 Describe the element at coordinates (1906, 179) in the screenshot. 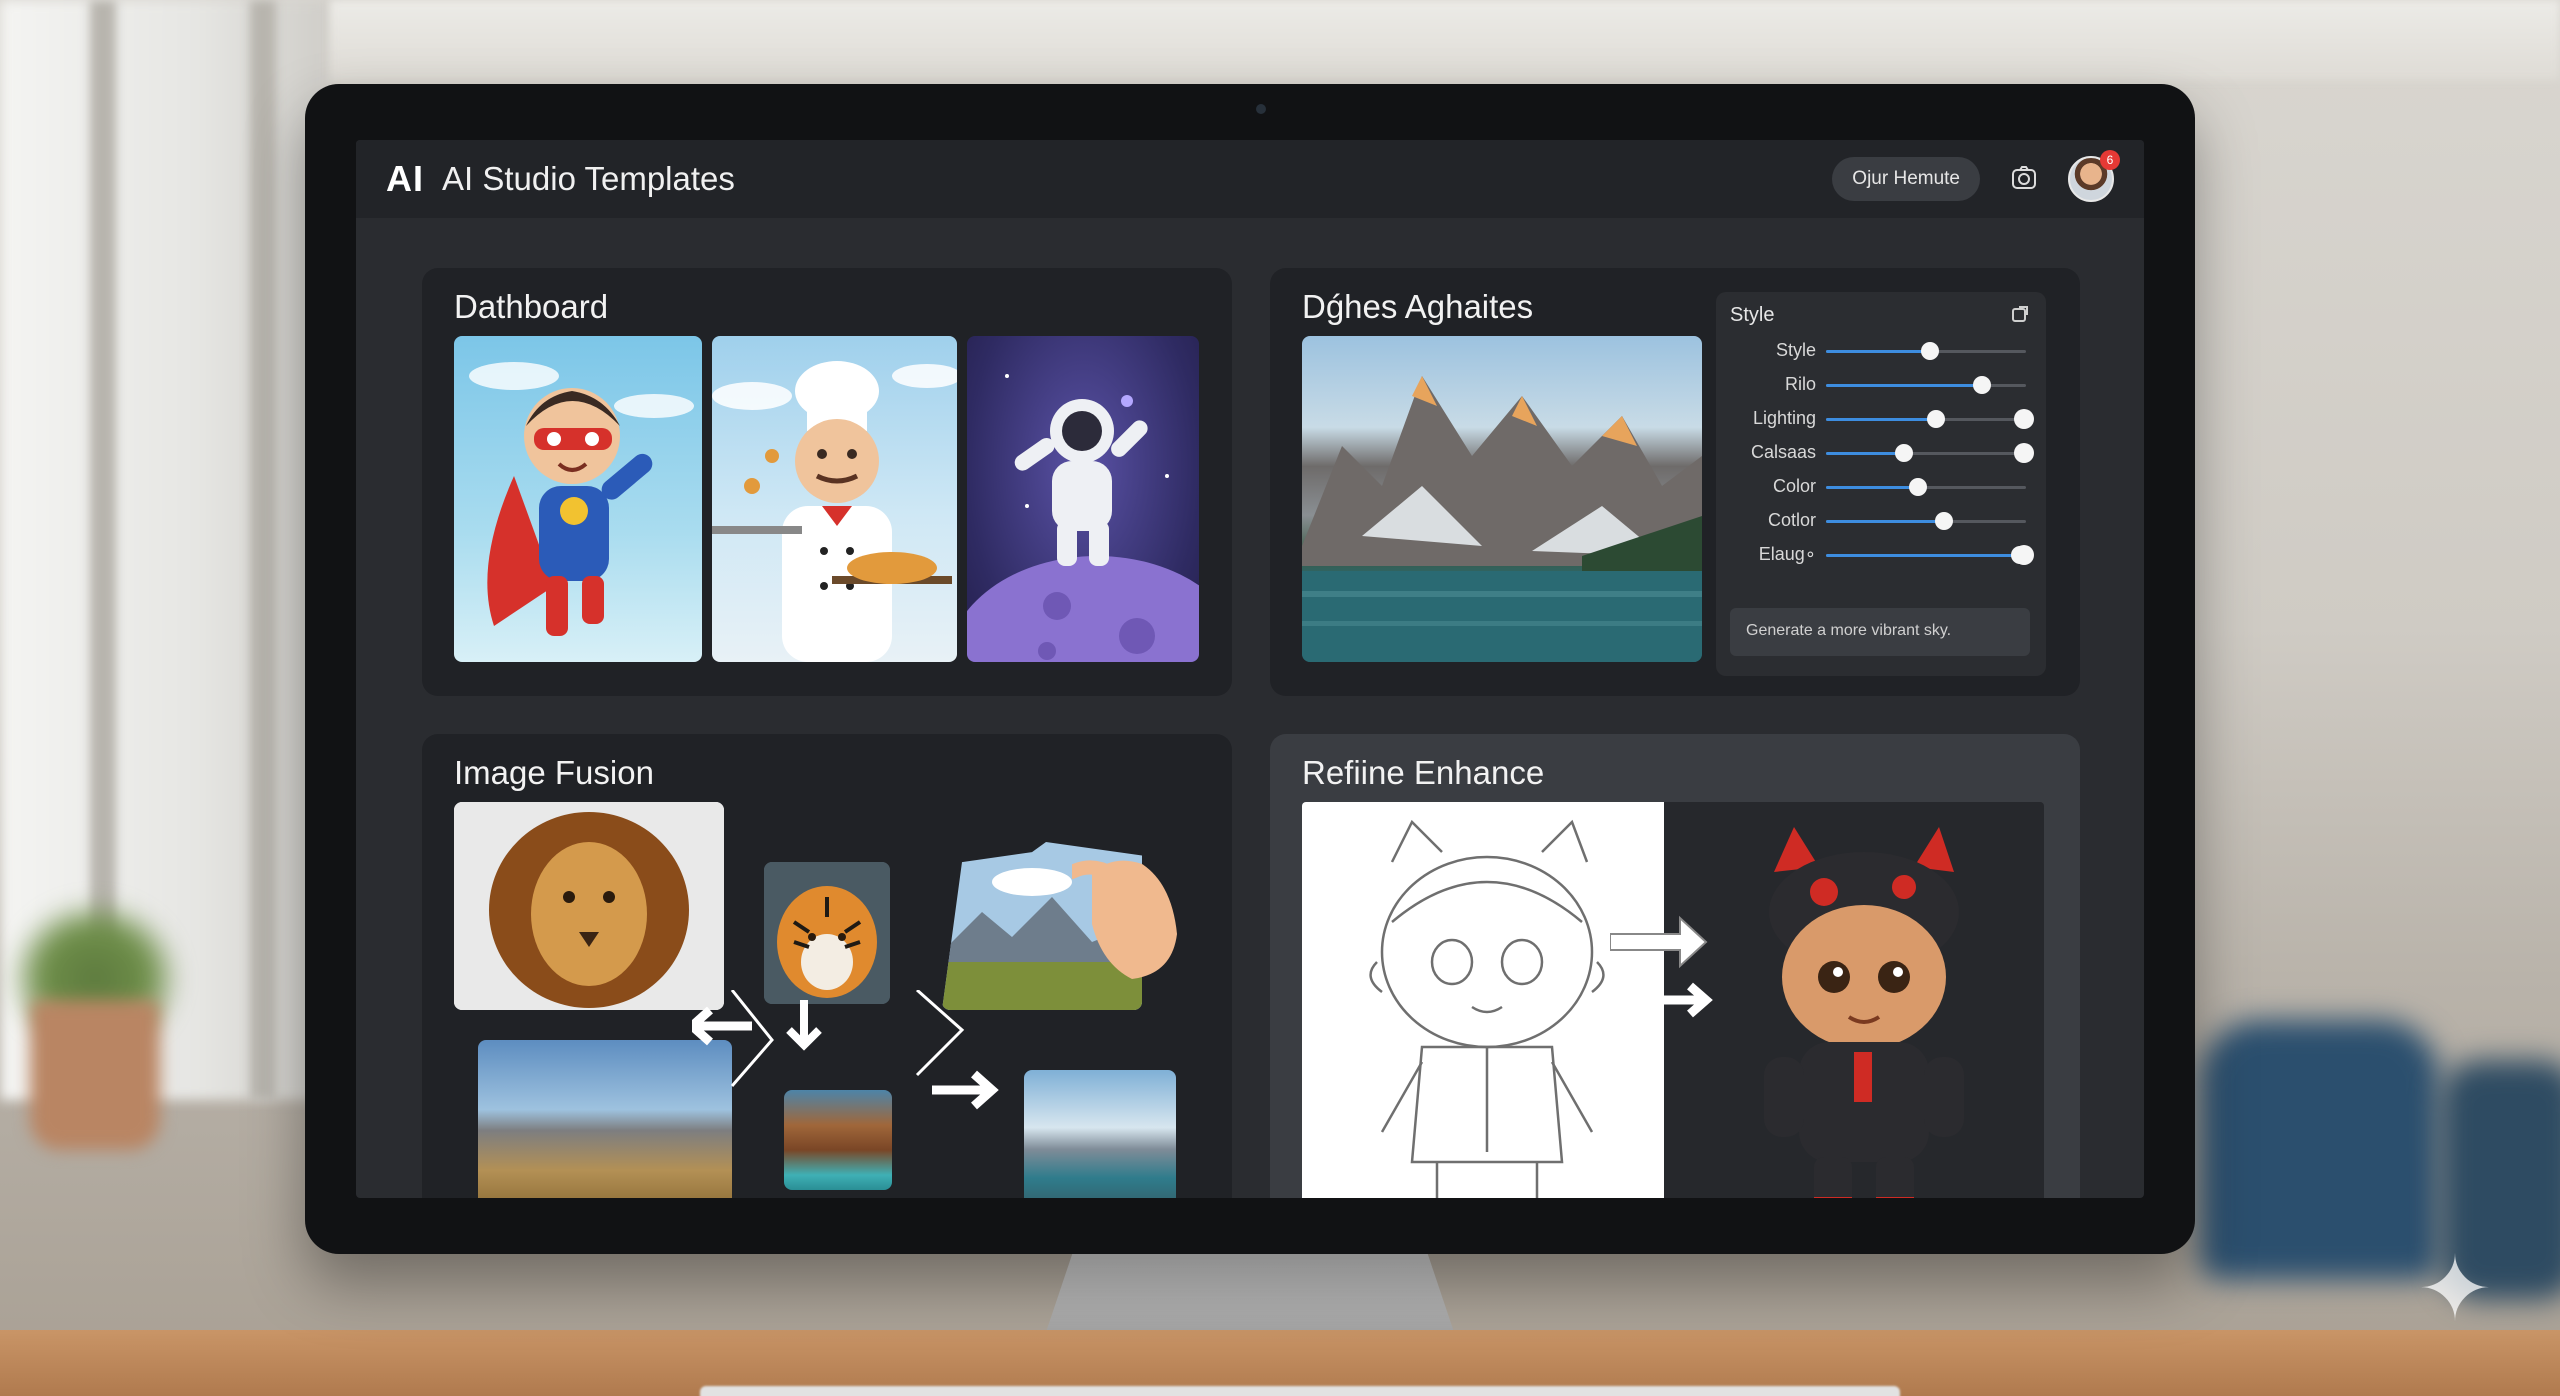

I see `user-menu-button: Ojur Hemute` at that location.